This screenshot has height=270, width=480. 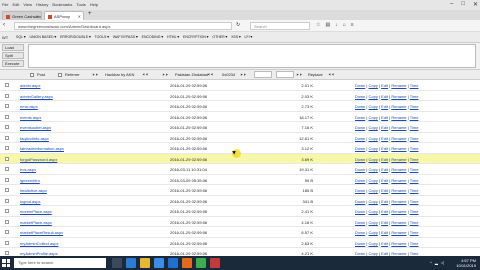 What do you see at coordinates (196, 37) in the screenshot?
I see `hackbar-encryption: ENCRYPTION▼` at bounding box center [196, 37].